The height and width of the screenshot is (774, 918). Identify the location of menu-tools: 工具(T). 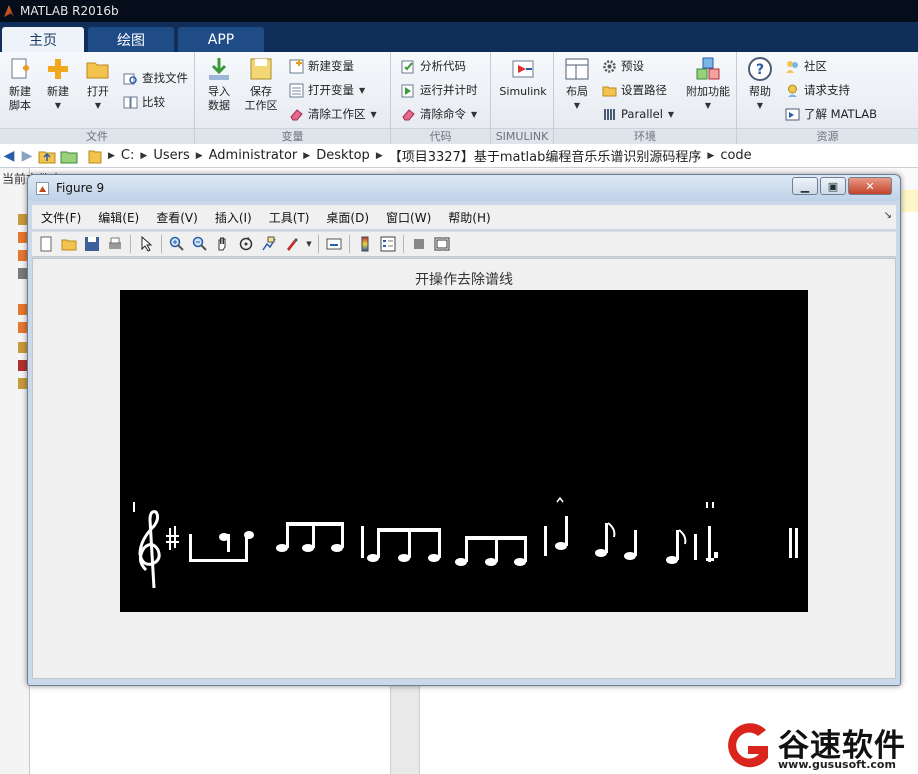
(289, 217).